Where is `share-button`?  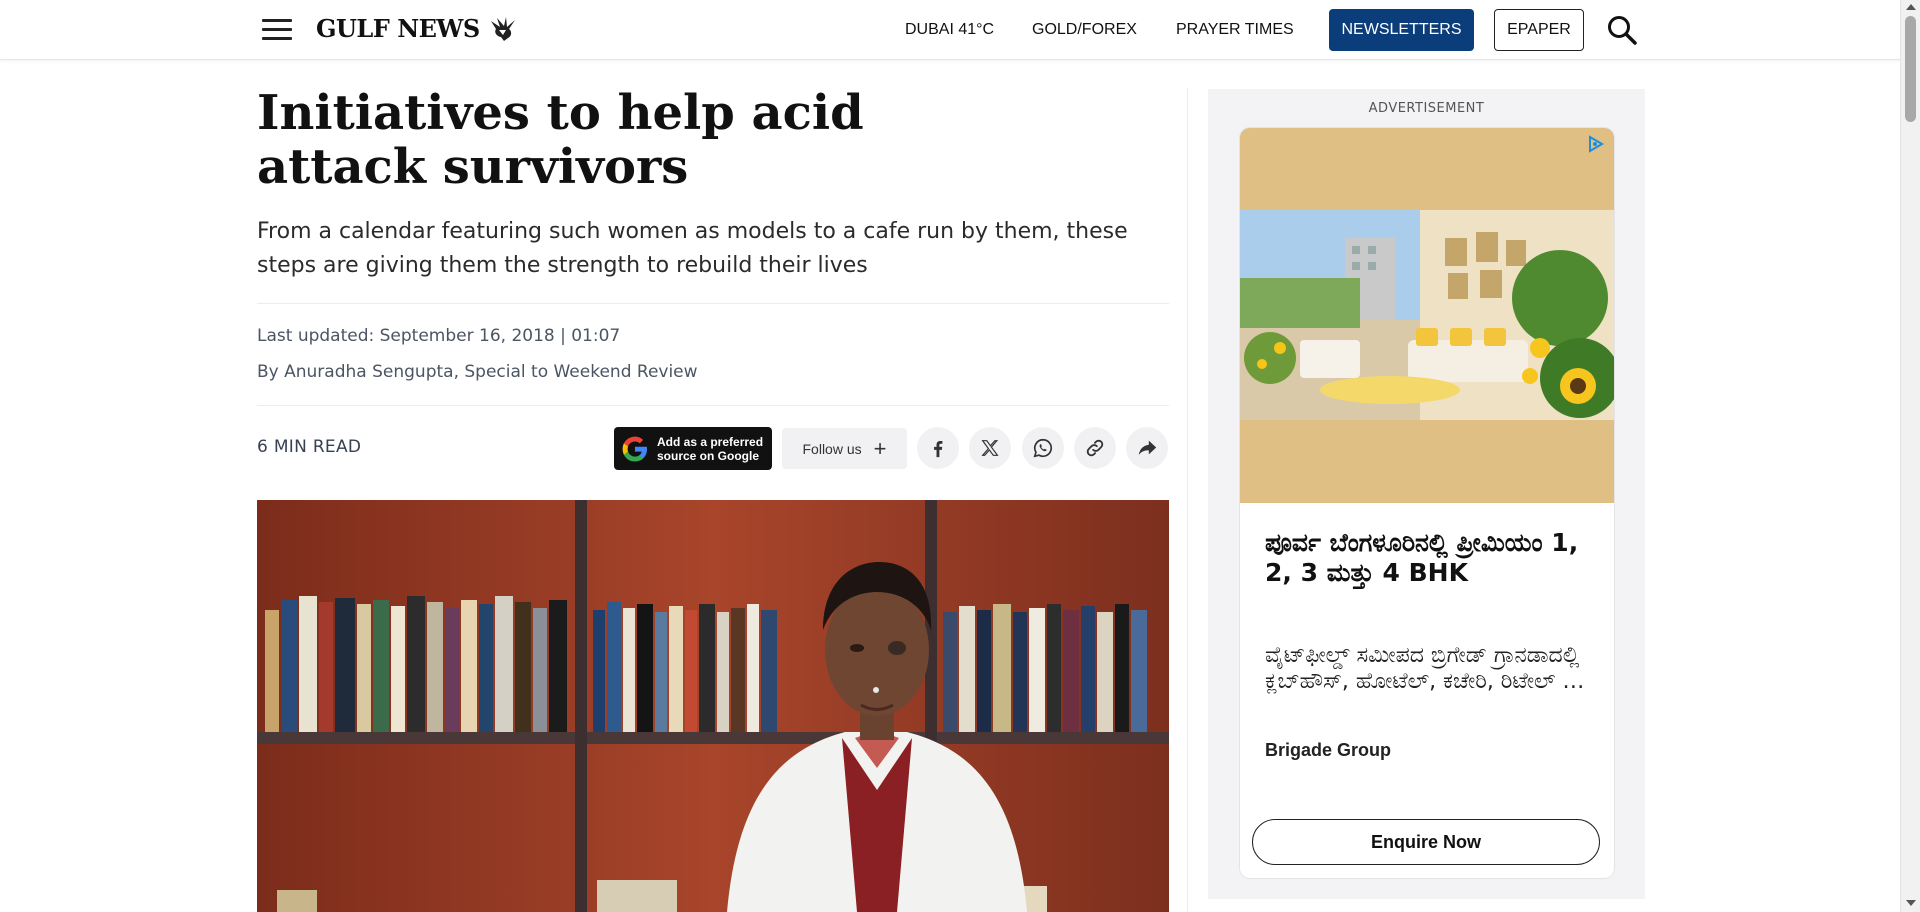 share-button is located at coordinates (1147, 448).